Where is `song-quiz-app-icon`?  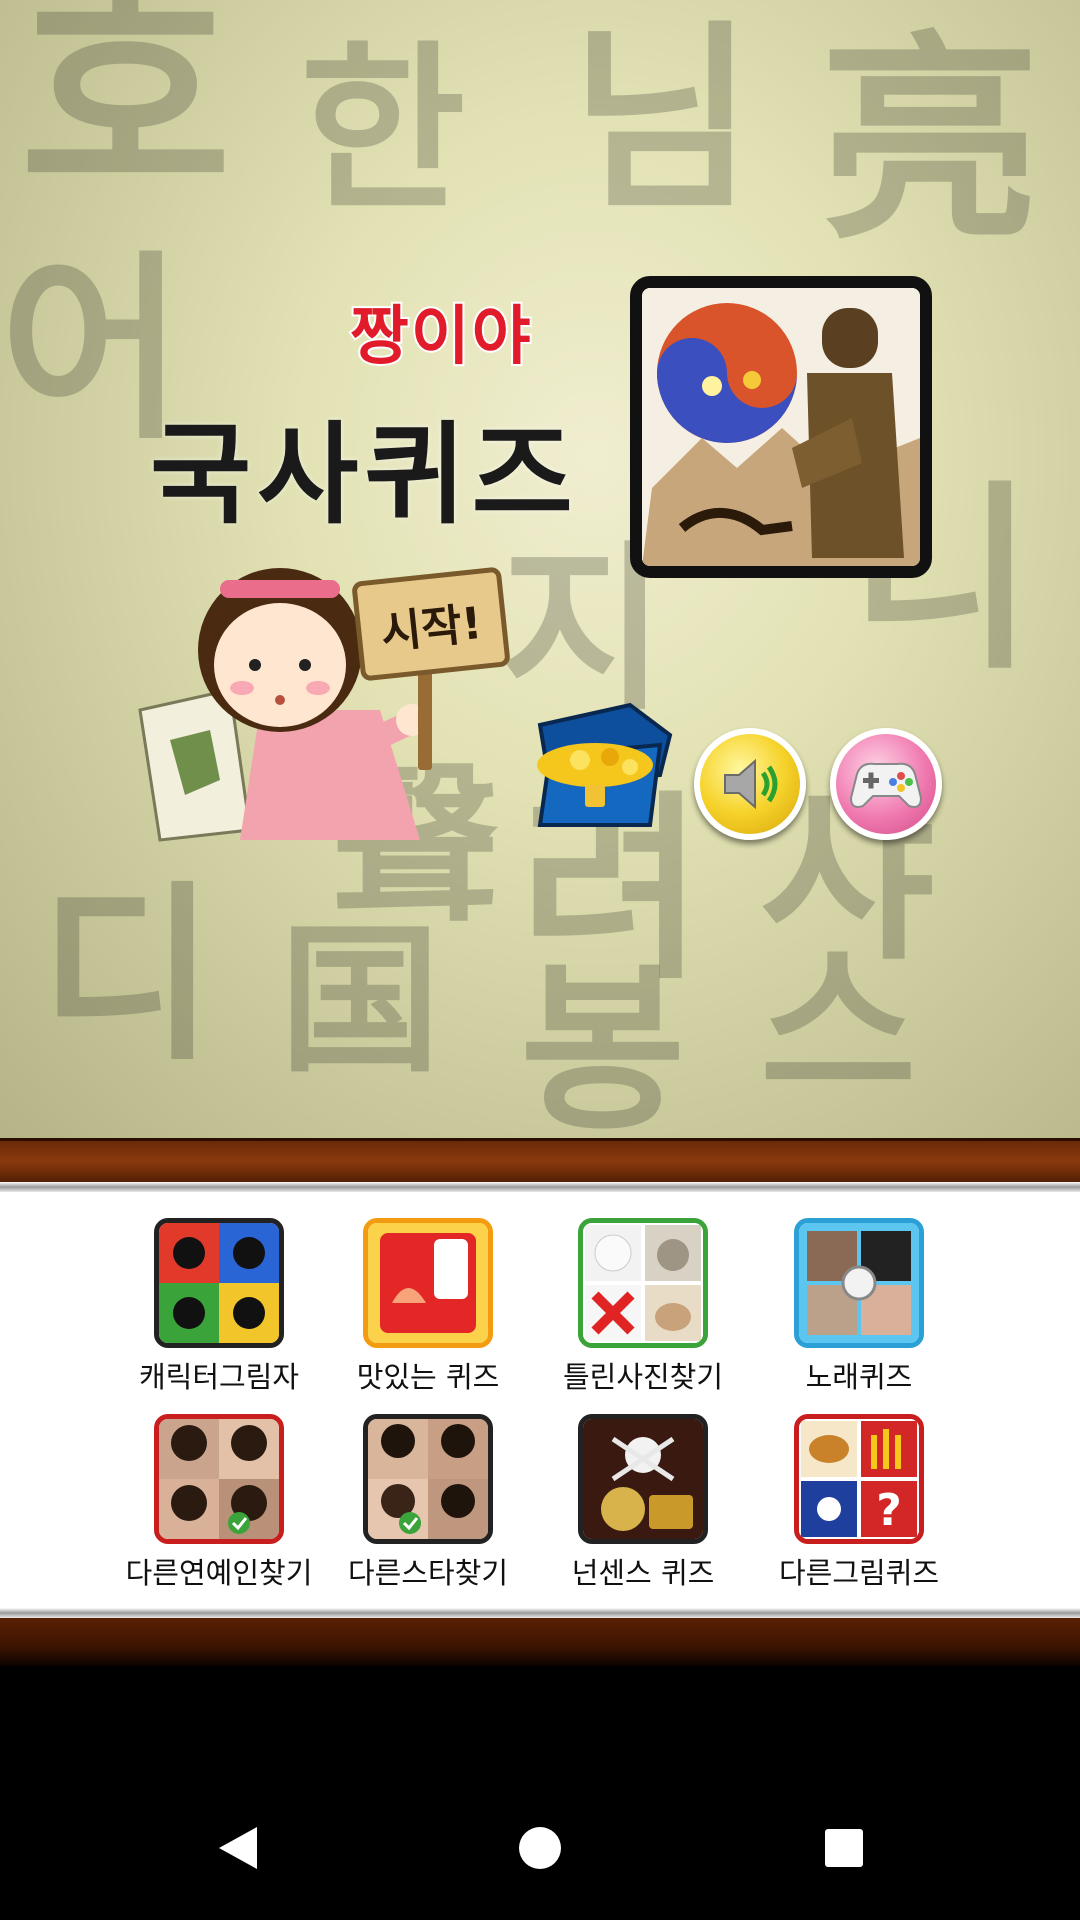
song-quiz-app-icon is located at coordinates (859, 1283).